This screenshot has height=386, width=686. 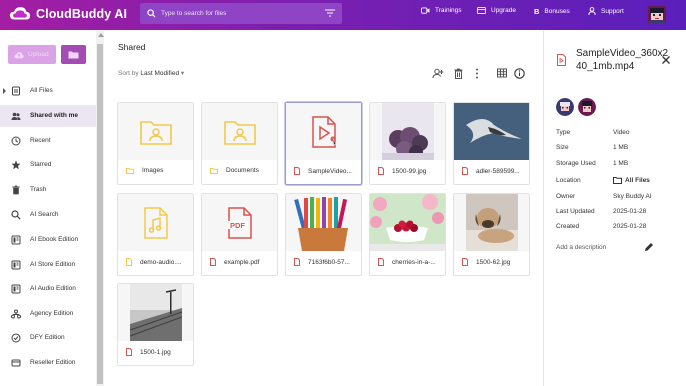 I want to click on sidebar-item-reseller-edition: Reseller Edition, so click(x=48, y=363).